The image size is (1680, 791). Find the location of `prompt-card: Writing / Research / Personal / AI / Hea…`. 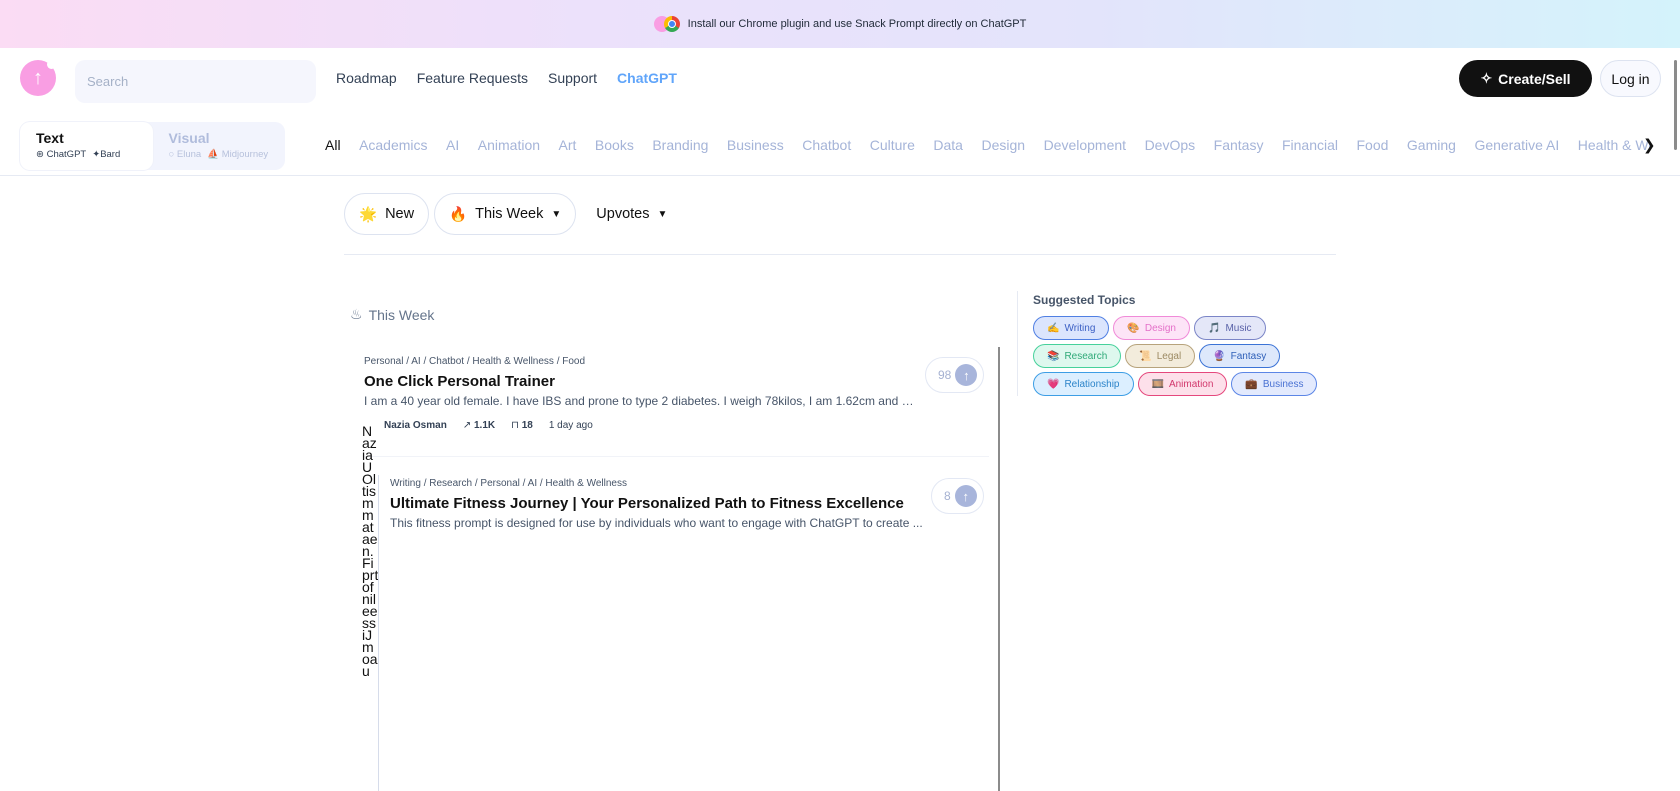

prompt-card: Writing / Research / Personal / AI / Hea… is located at coordinates (702, 504).